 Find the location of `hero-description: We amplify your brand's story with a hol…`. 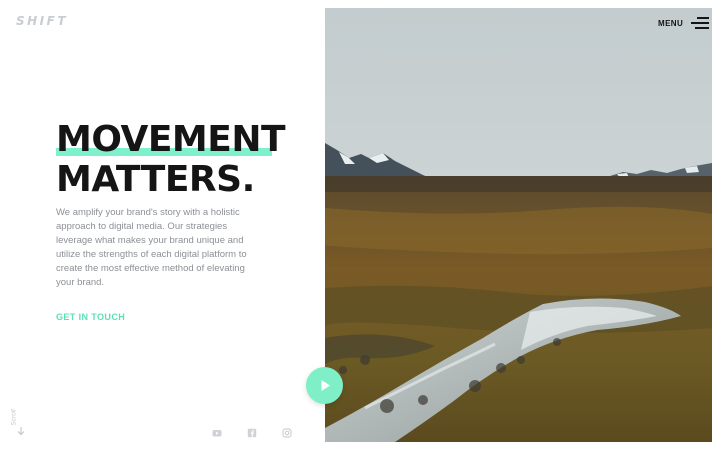

hero-description: We amplify your brand's story with a hol… is located at coordinates (151, 247).